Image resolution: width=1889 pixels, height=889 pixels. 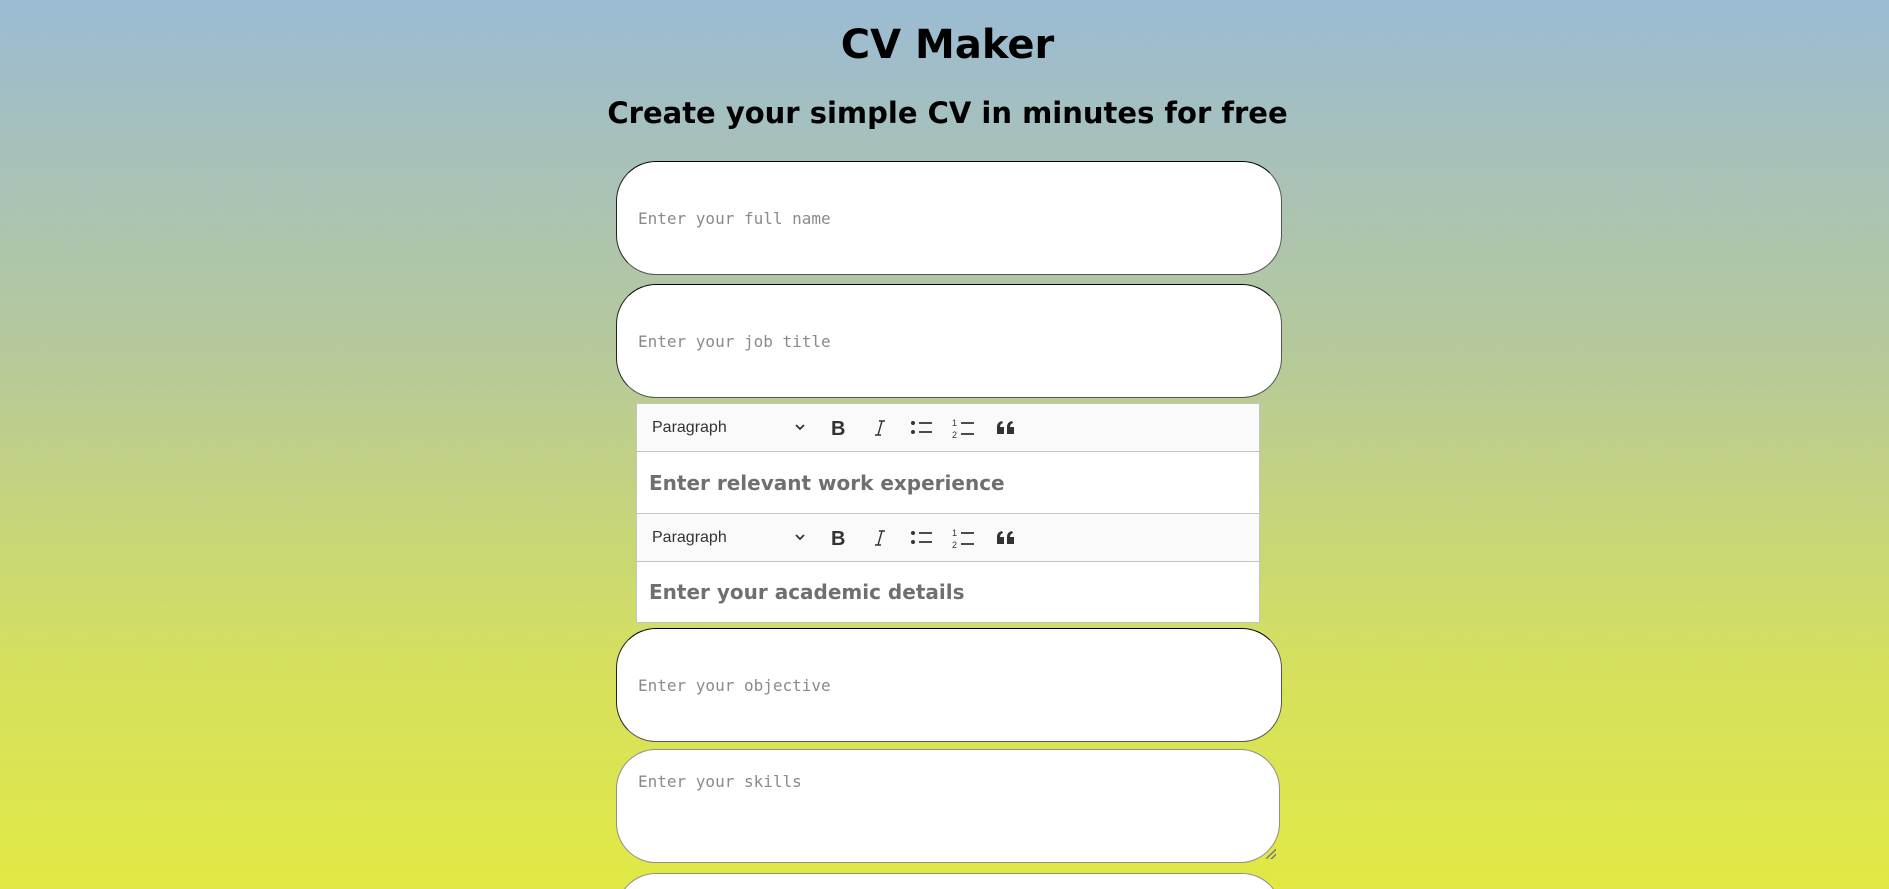 I want to click on skills-textarea: Enter your skills, so click(x=948, y=806).